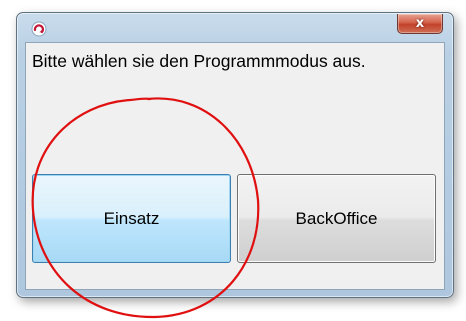 The image size is (466, 321). I want to click on title-bar: x, so click(235, 28).